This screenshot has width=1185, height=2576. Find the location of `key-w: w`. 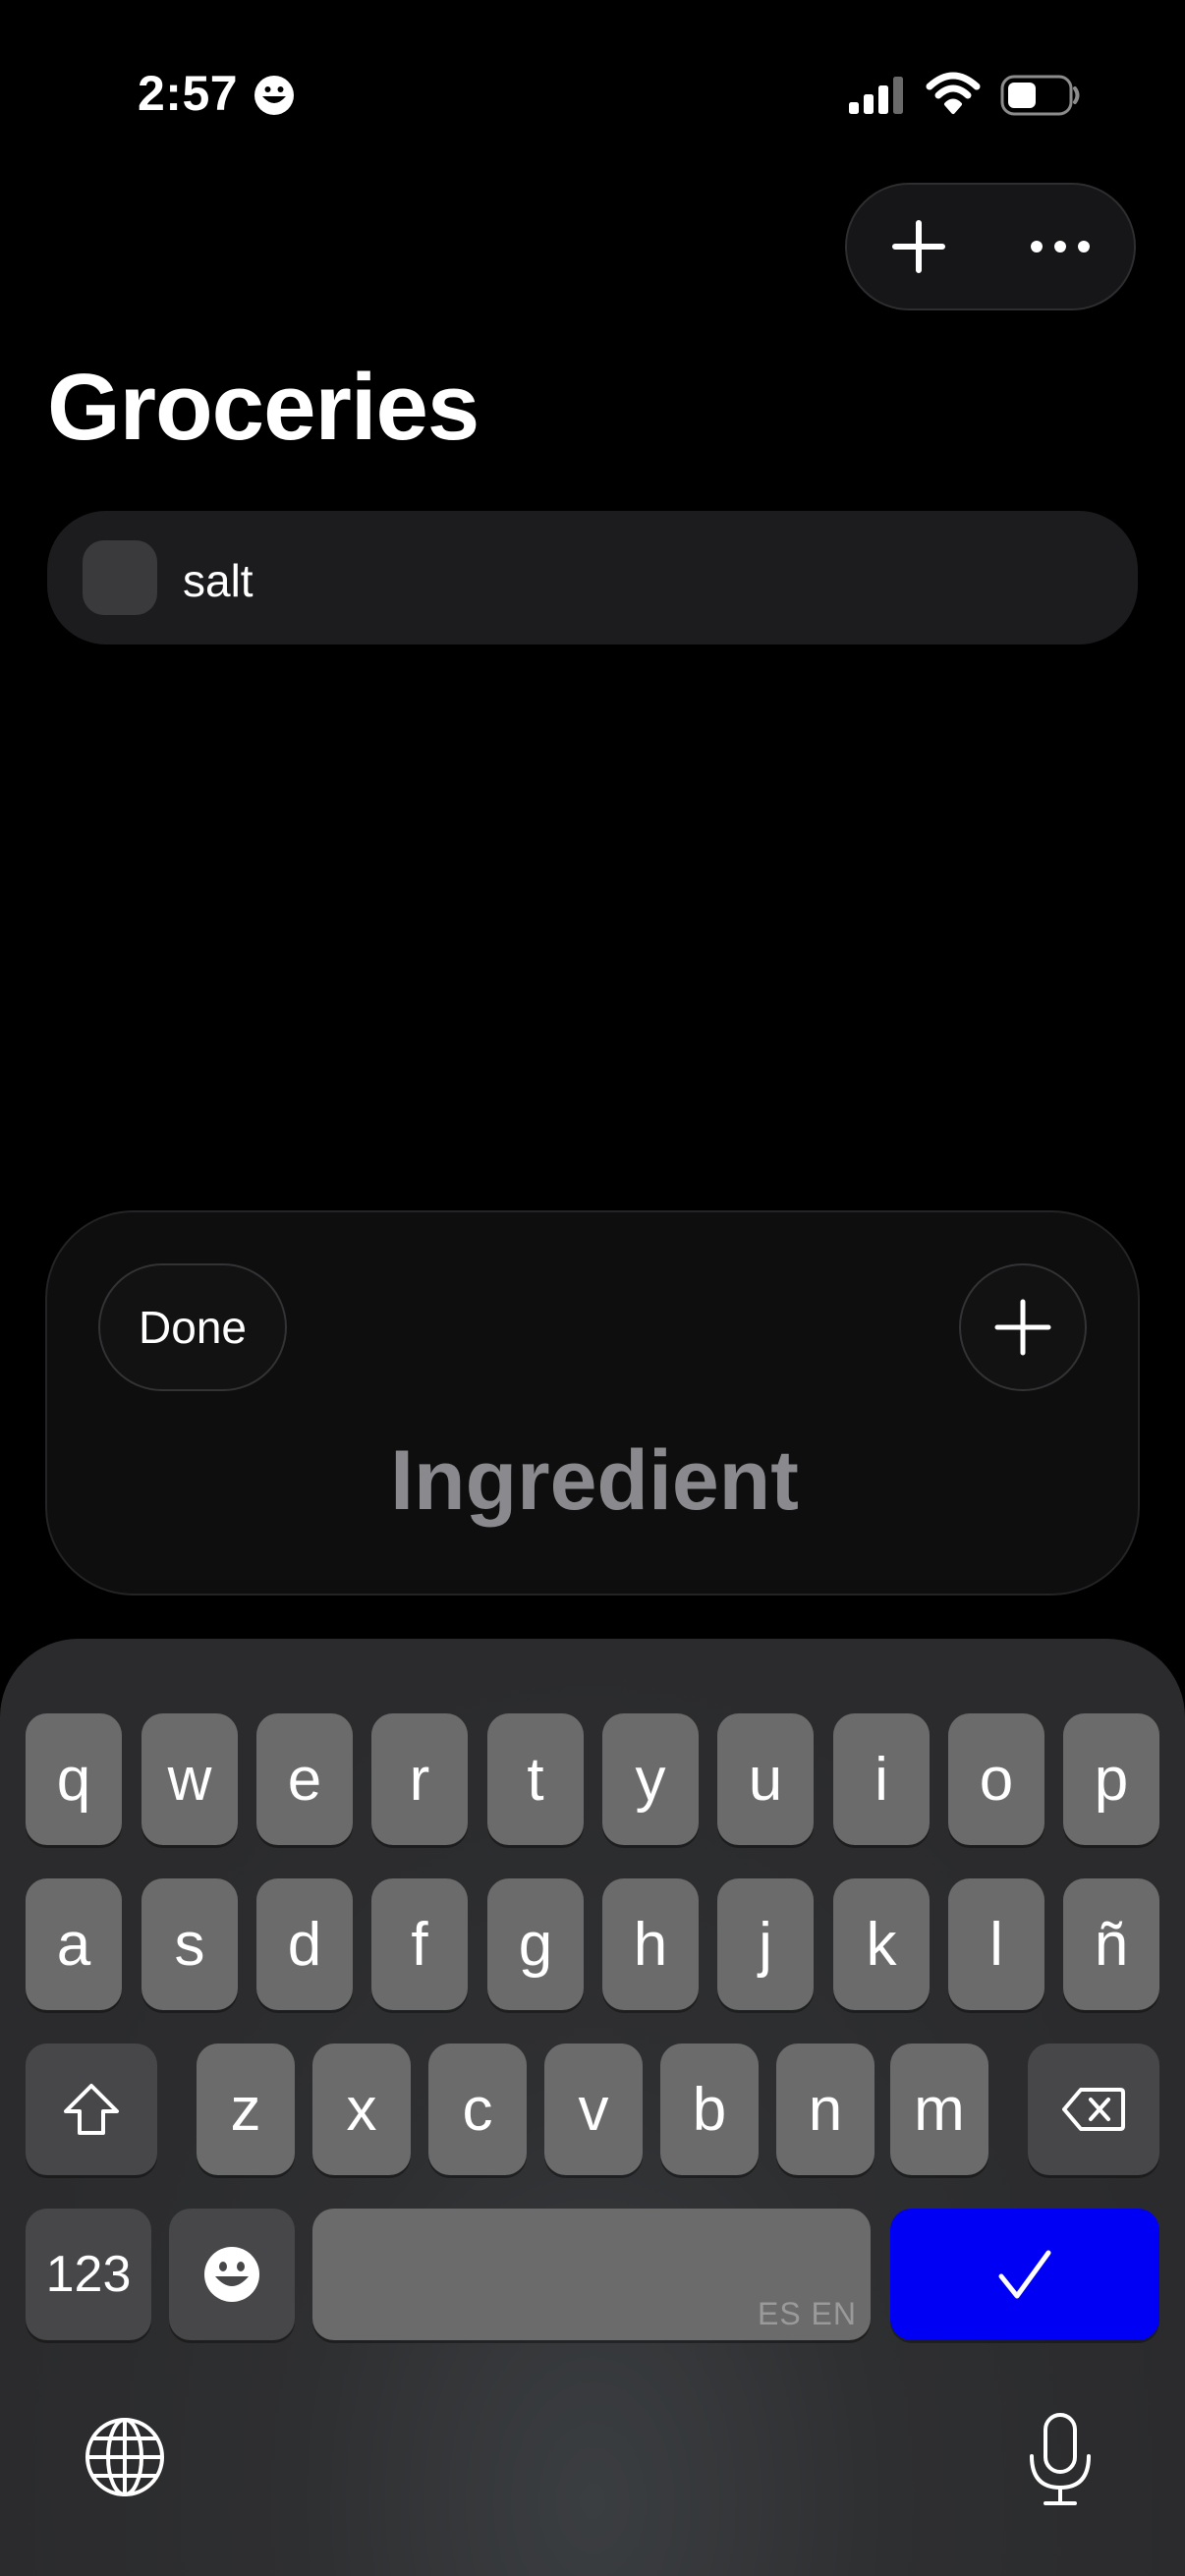

key-w: w is located at coordinates (190, 1779).